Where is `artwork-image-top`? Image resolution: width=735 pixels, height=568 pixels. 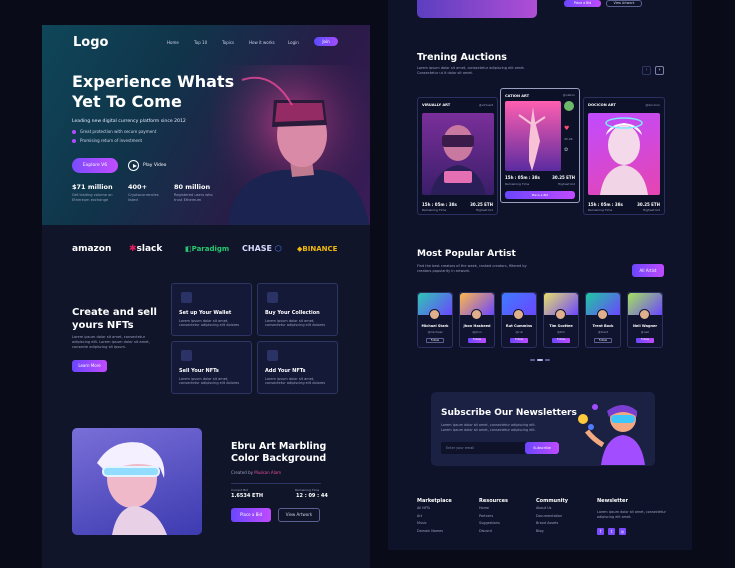
artwork-image-top is located at coordinates (477, 9).